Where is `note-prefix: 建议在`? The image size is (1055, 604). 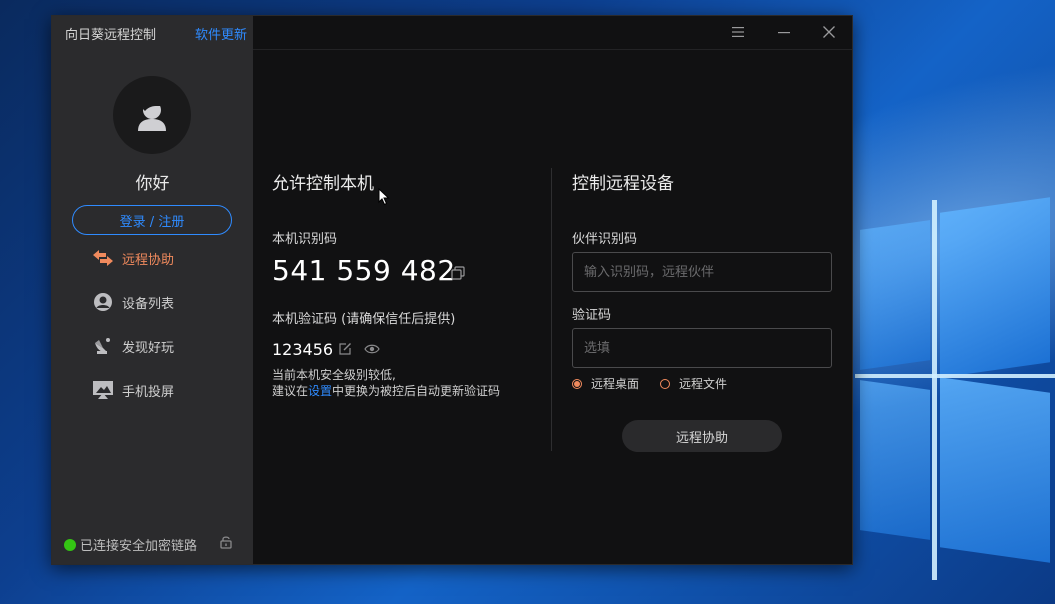 note-prefix: 建议在 is located at coordinates (290, 391).